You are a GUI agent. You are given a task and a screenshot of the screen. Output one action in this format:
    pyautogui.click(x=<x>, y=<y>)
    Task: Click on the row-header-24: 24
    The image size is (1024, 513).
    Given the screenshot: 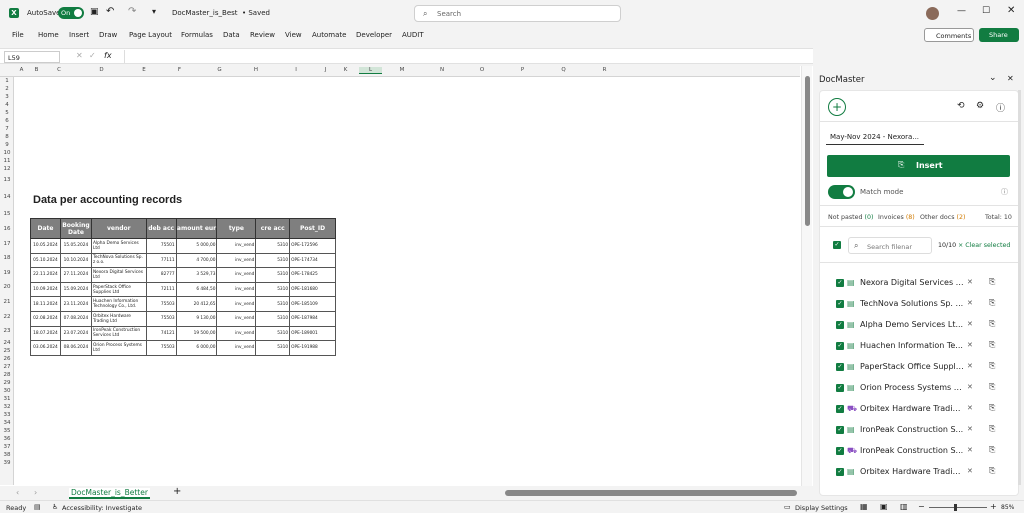 What is the action you would take?
    pyautogui.click(x=7, y=343)
    